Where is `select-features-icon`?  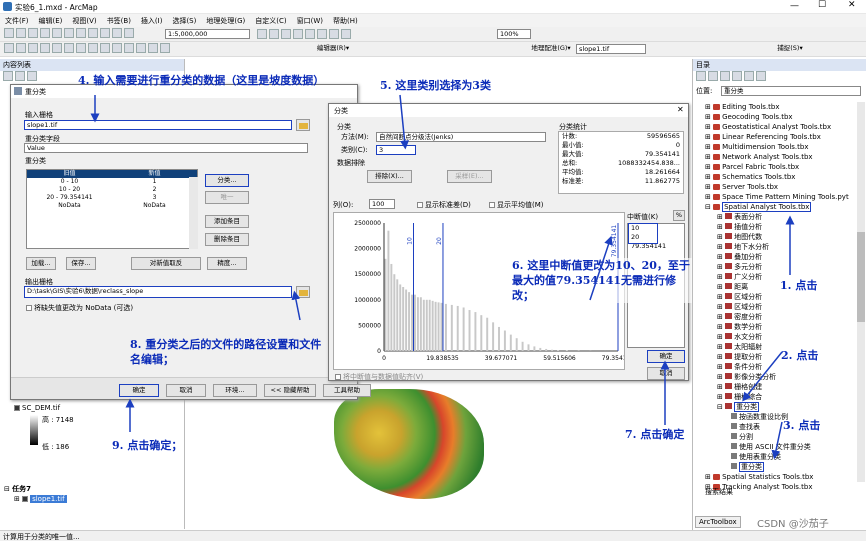
select-features-icon is located at coordinates (105, 48).